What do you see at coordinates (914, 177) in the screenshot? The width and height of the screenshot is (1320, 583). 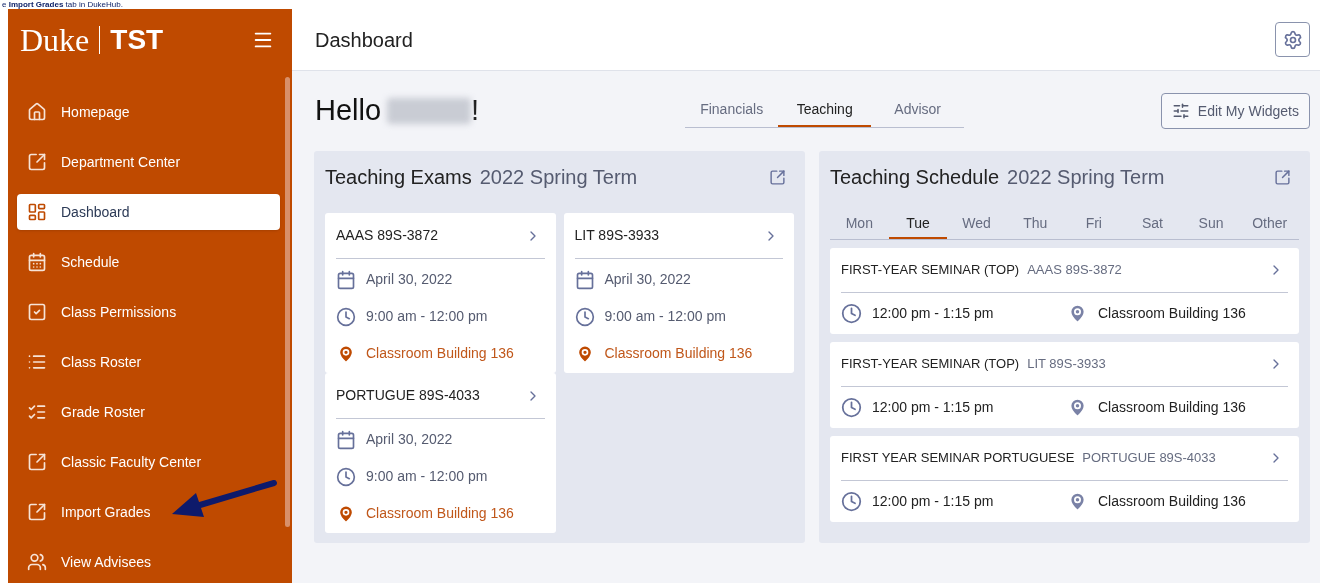 I see `panel-title: Teaching Schedule` at bounding box center [914, 177].